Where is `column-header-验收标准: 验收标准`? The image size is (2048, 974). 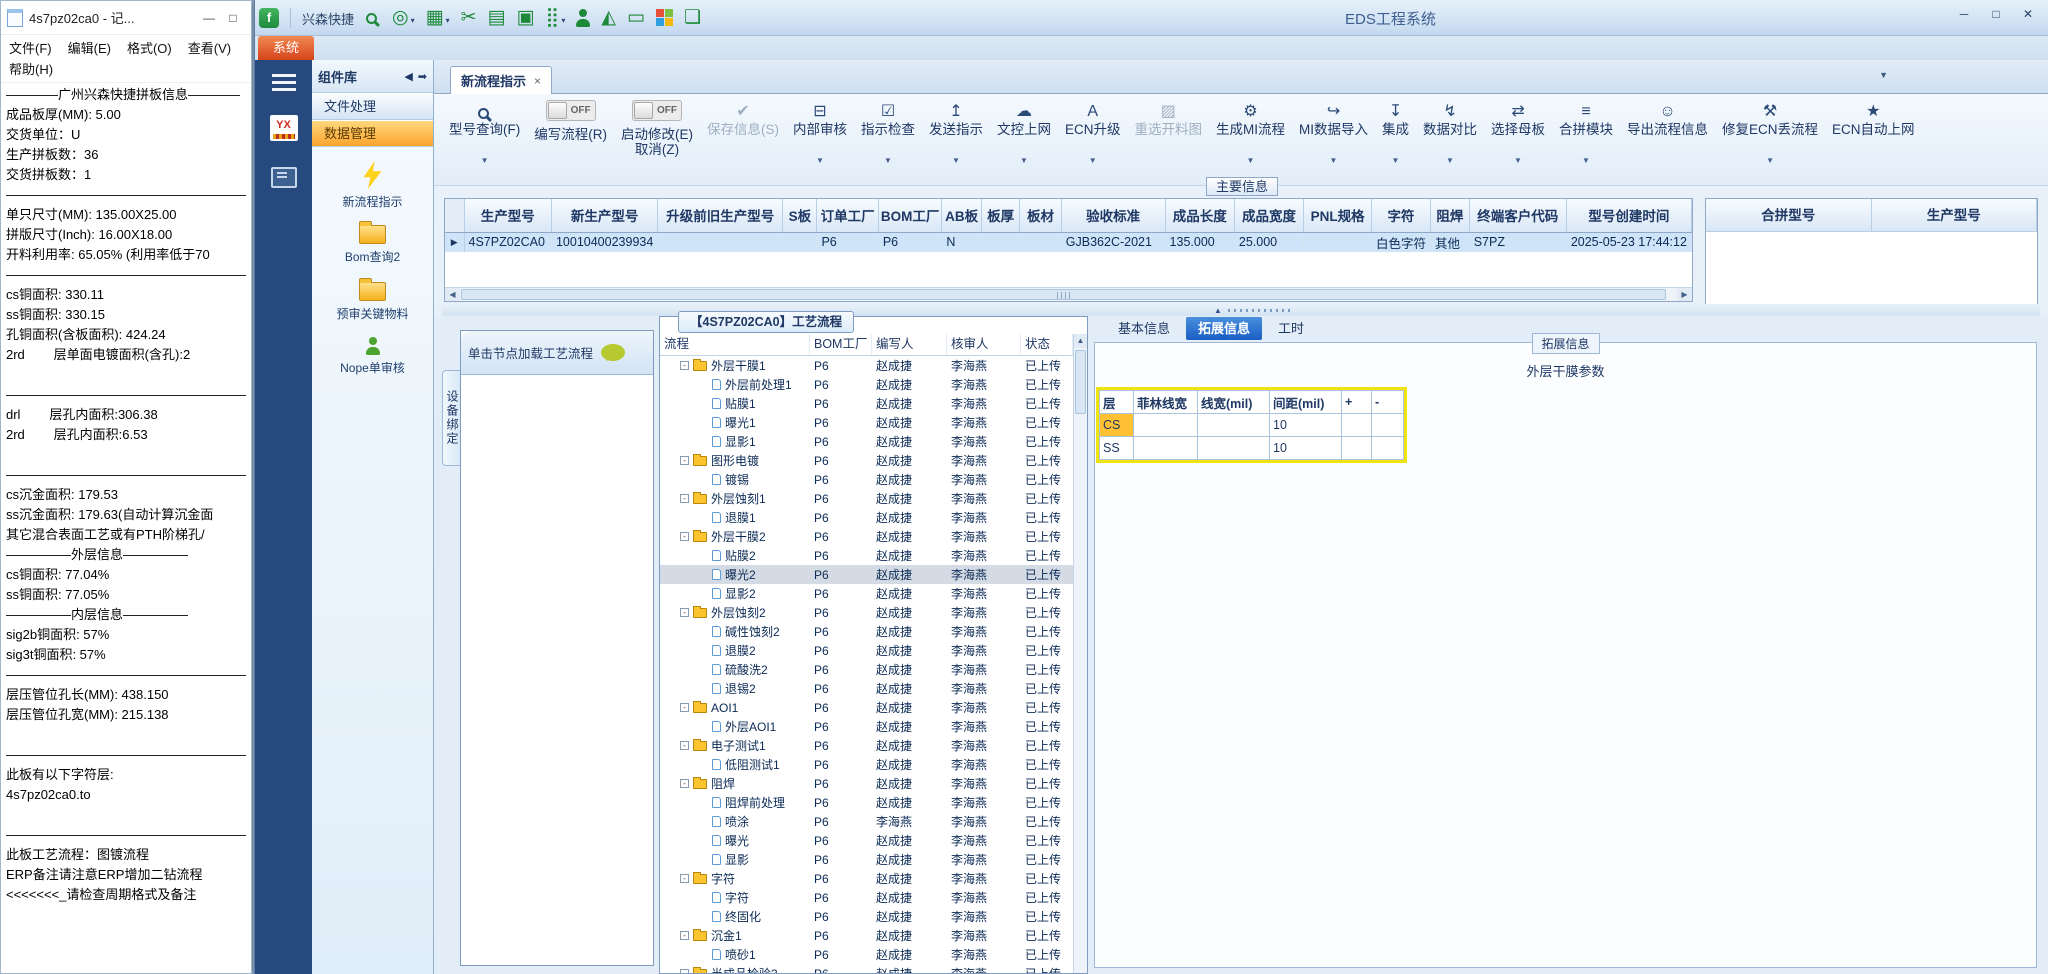
column-header-验收标准: 验收标准 is located at coordinates (1113, 216).